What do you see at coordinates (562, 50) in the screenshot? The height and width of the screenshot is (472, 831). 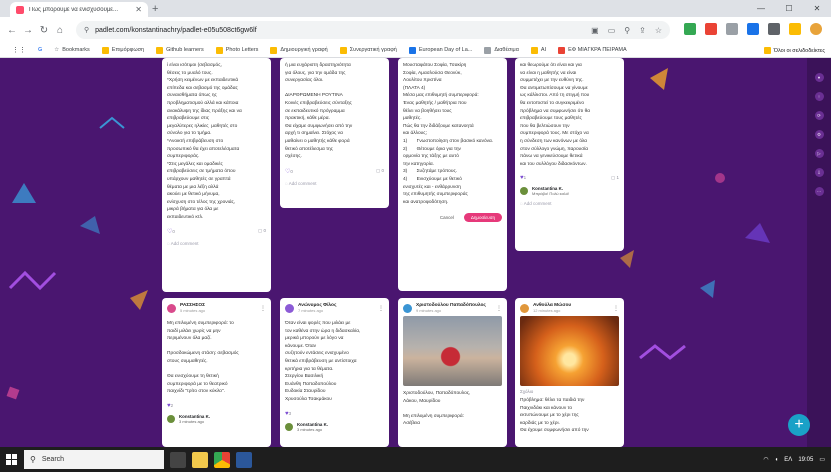 I see `page-icon` at bounding box center [562, 50].